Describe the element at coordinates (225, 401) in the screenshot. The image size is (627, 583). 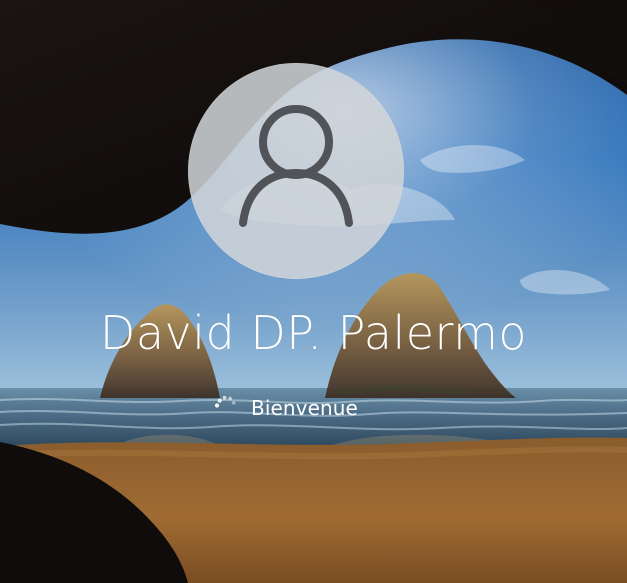
I see `loading-spinner-icon` at that location.